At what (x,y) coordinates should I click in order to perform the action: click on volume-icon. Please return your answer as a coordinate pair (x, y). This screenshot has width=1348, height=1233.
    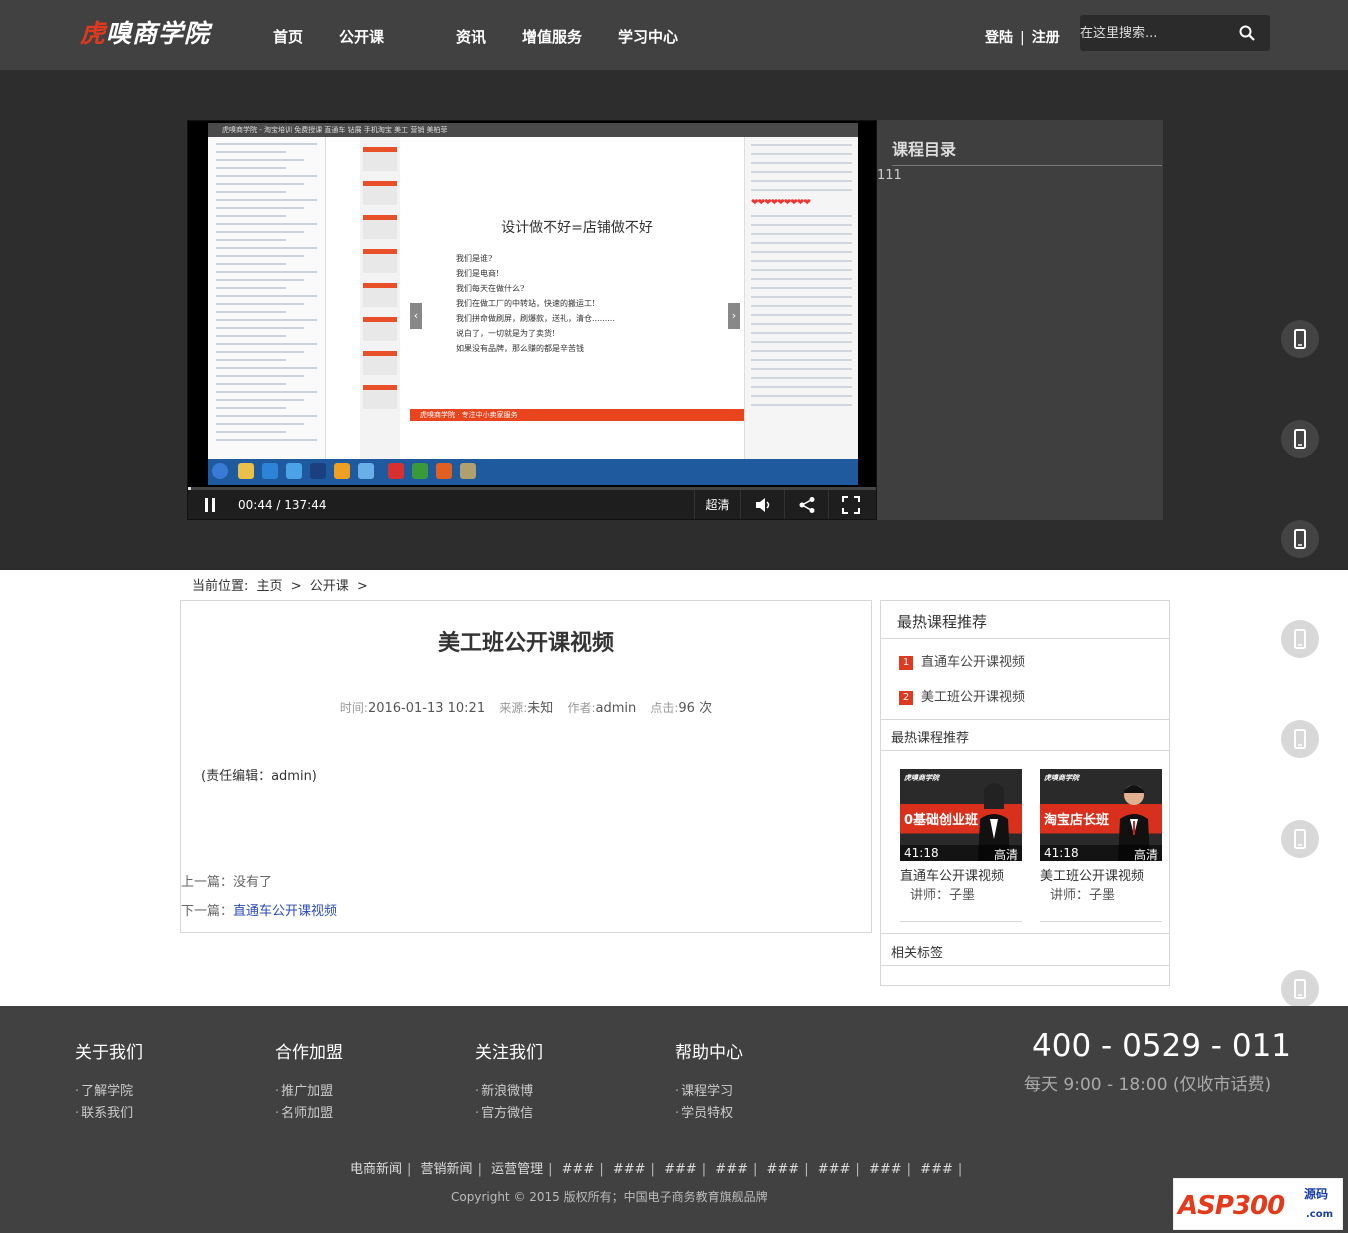
    Looking at the image, I should click on (763, 505).